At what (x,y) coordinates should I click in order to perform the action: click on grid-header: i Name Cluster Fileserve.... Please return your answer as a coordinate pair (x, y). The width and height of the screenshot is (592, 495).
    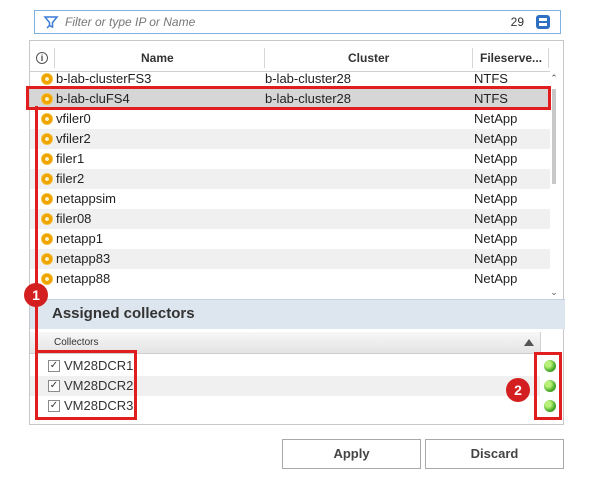
    Looking at the image, I should click on (290, 58).